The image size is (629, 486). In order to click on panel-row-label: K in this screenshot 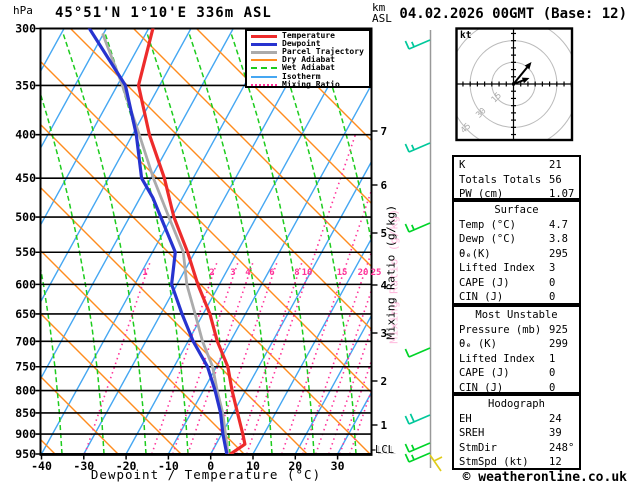, I will do `click(462, 165)`.